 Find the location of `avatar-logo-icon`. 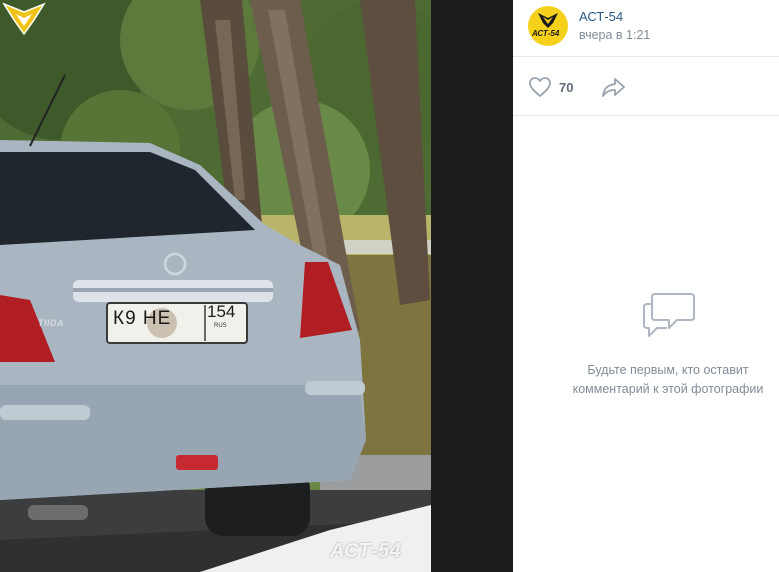

avatar-logo-icon is located at coordinates (548, 20).